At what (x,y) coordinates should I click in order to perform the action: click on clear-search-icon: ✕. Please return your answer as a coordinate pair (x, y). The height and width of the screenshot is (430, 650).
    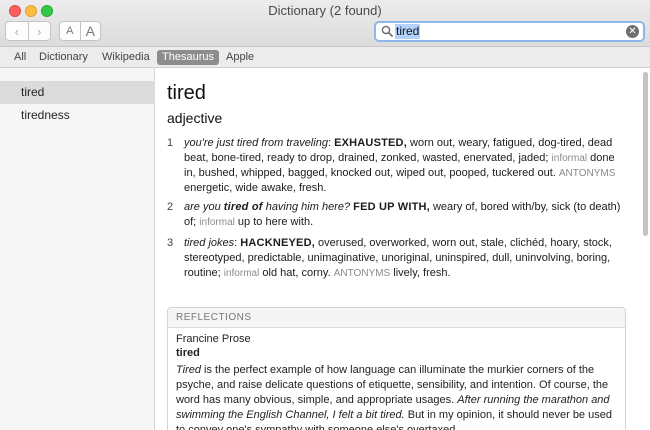
    Looking at the image, I should click on (632, 31).